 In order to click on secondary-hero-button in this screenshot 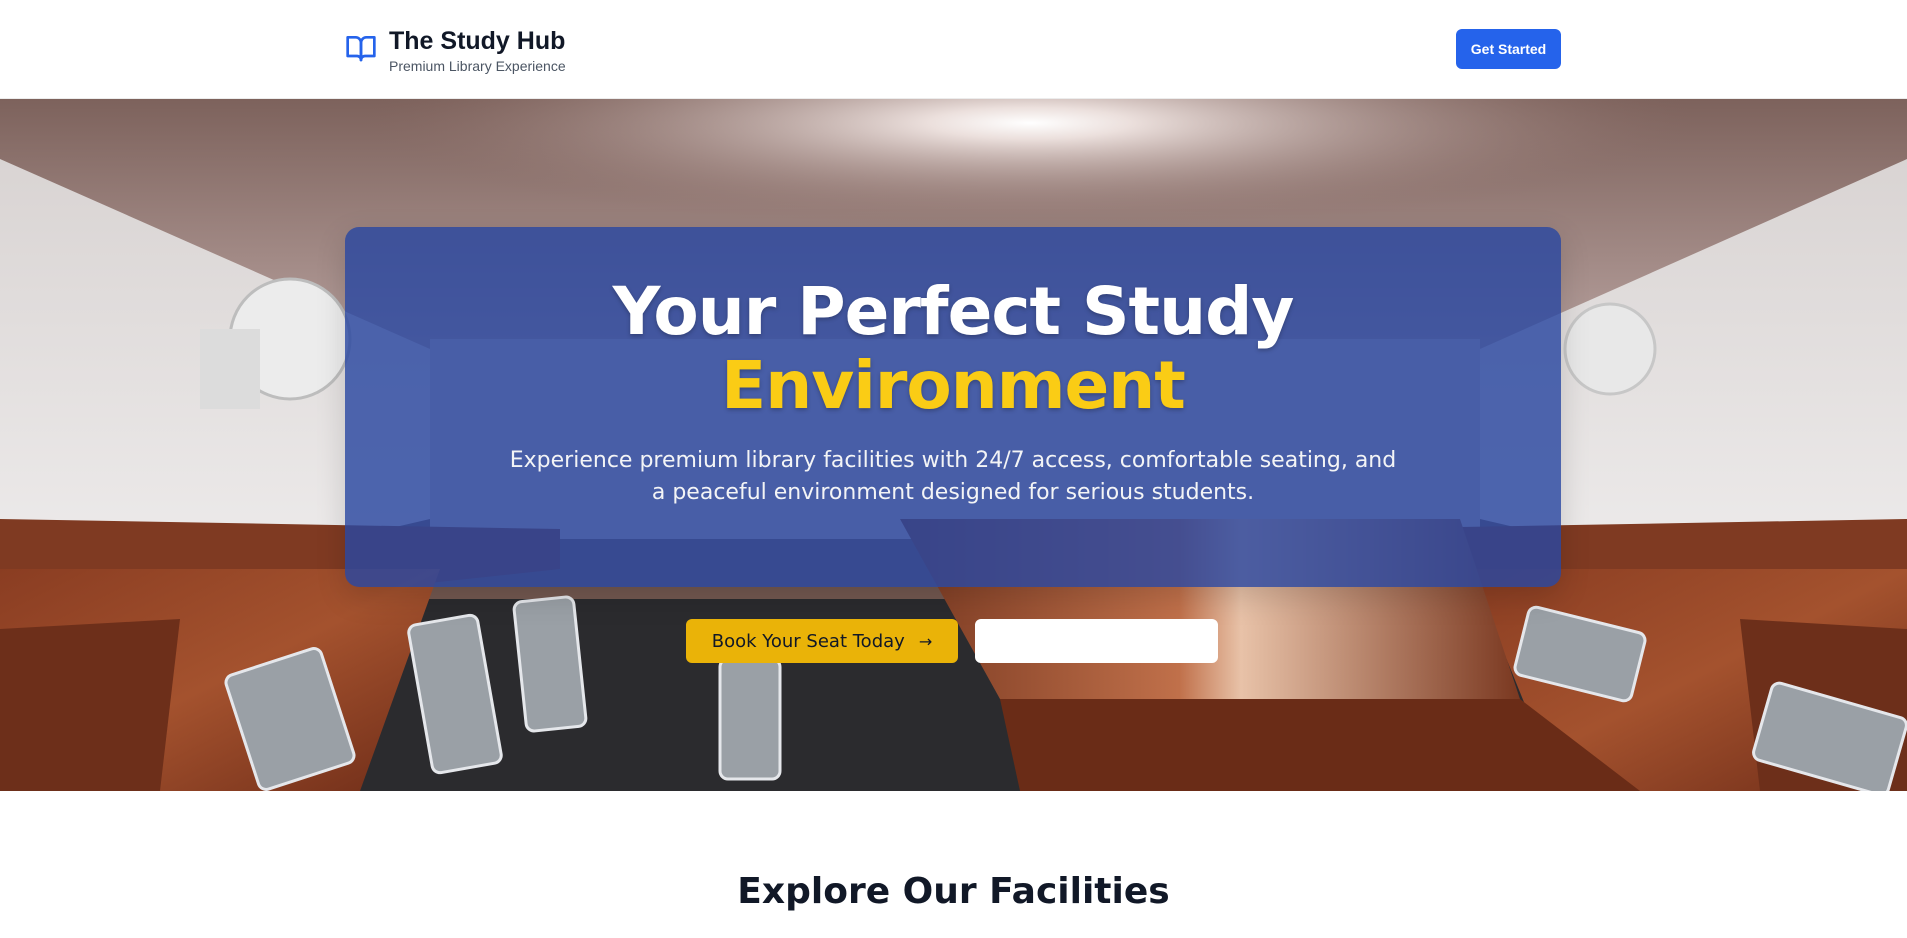, I will do `click(1096, 641)`.